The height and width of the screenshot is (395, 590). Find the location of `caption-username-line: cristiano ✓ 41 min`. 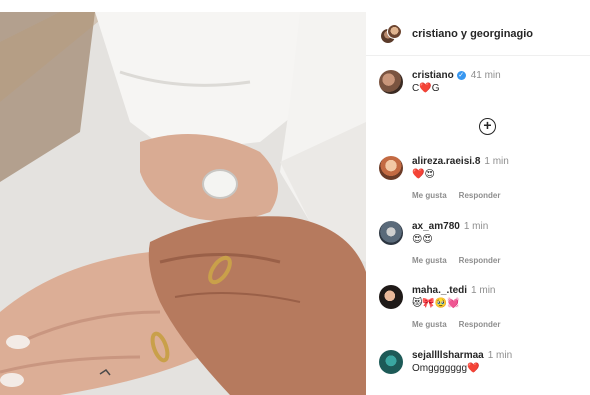

caption-username-line: cristiano ✓ 41 min is located at coordinates (456, 75).